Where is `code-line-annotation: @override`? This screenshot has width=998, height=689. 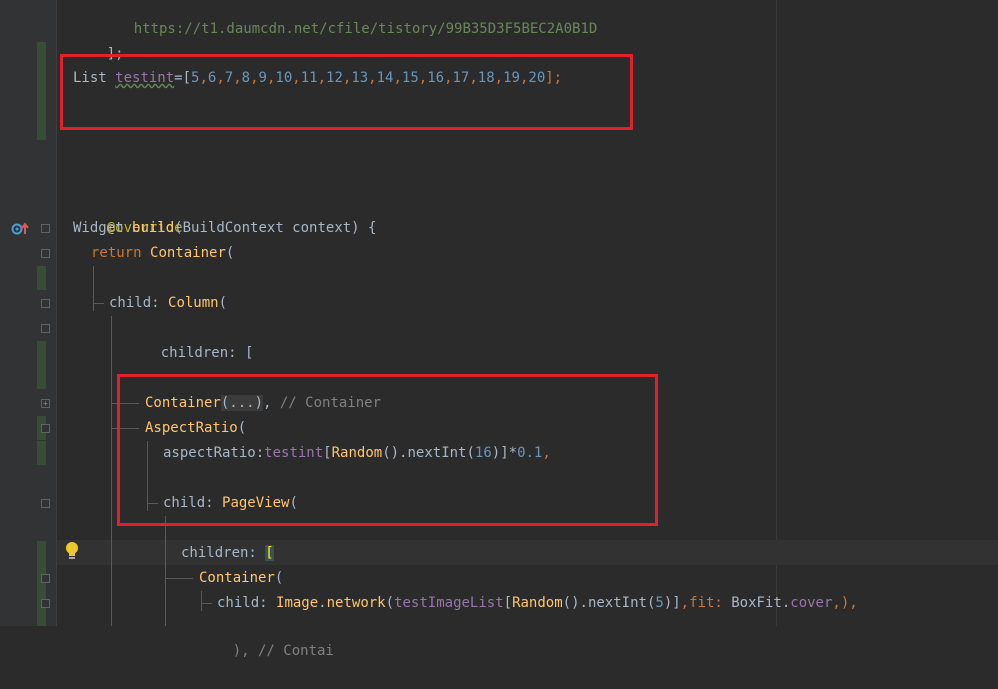 code-line-annotation: @override is located at coordinates (128, 213).